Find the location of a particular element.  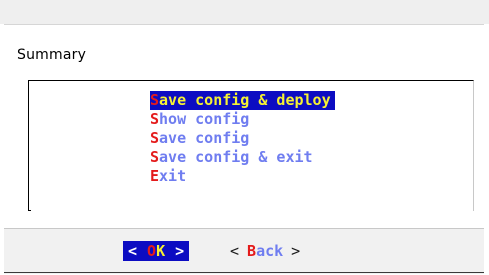

menu-item-label: ave config & deploy is located at coordinates (245, 100).